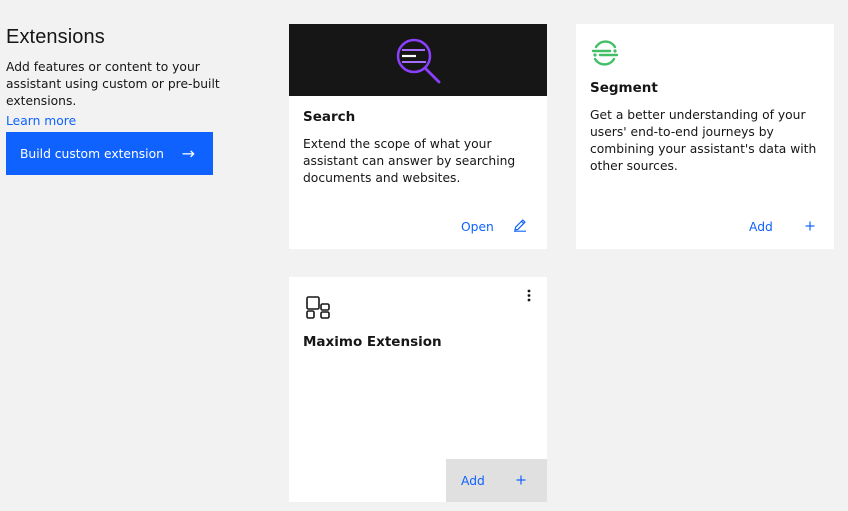 Image resolution: width=848 pixels, height=511 pixels. What do you see at coordinates (318, 307) in the screenshot?
I see `apps-icon` at bounding box center [318, 307].